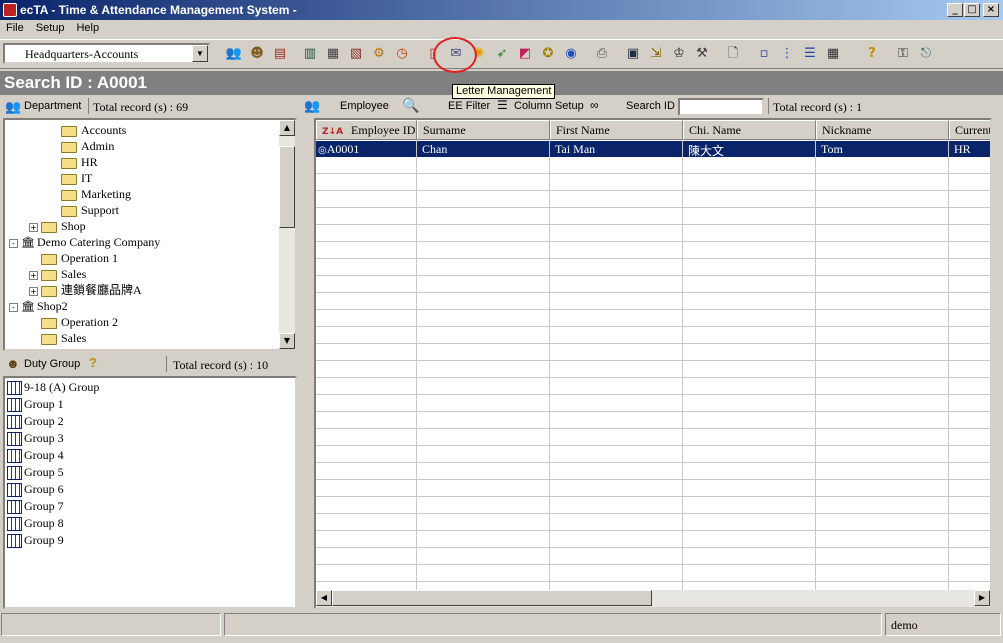 The image size is (1003, 643). I want to click on tree-node: + 連鎖餐廳品牌A, so click(85, 290).